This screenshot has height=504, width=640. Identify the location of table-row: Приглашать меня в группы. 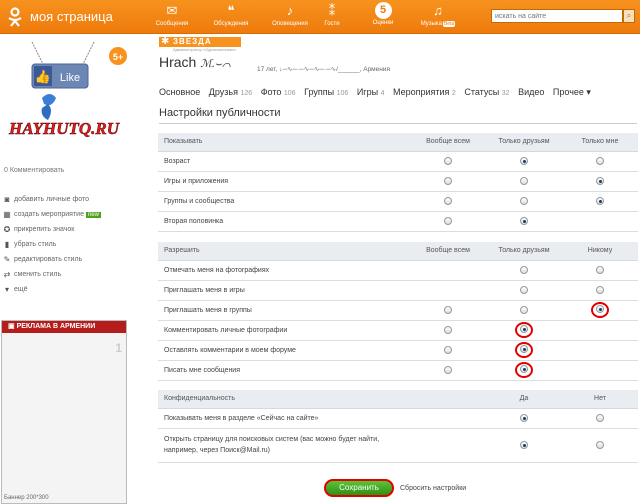
(398, 310).